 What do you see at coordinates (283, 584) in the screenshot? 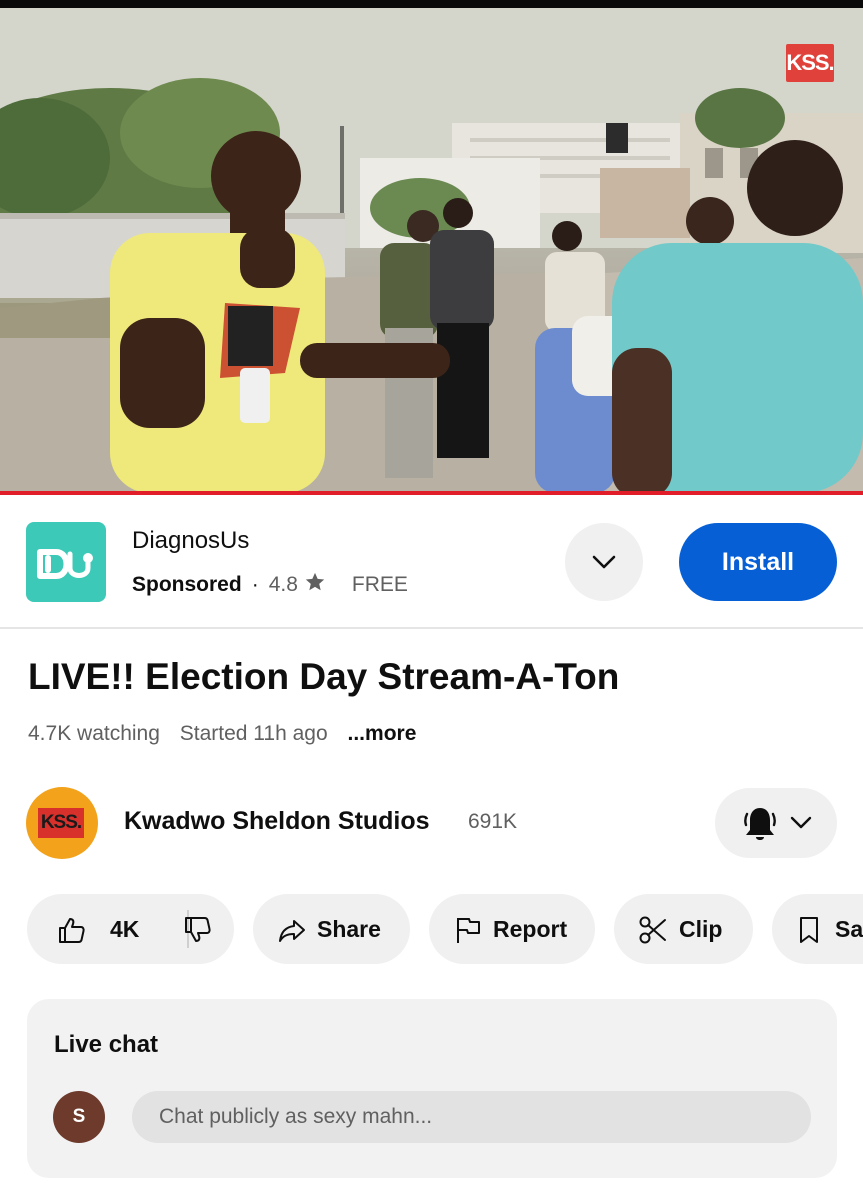
I see `ad-rating: 4.8` at bounding box center [283, 584].